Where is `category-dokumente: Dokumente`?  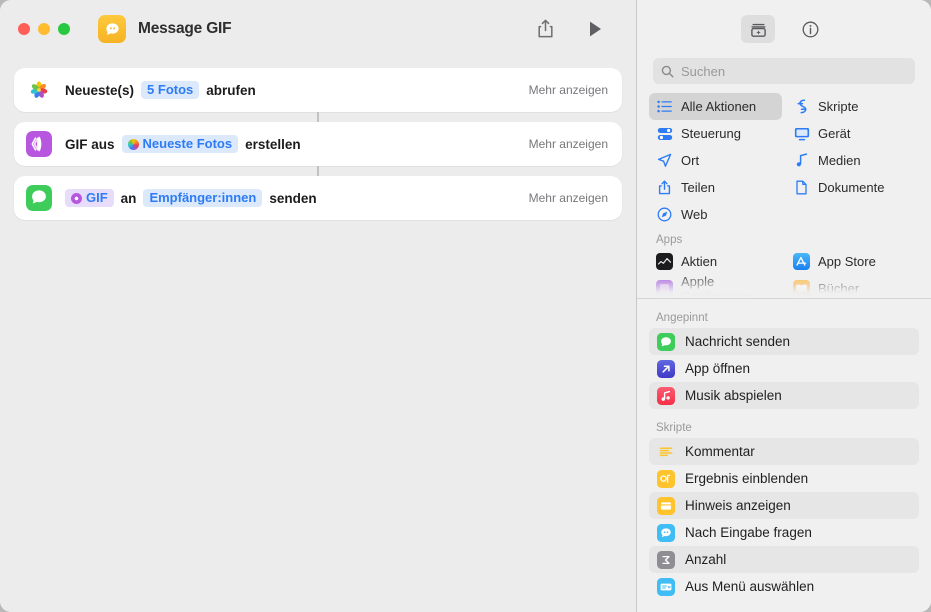
category-dokumente: Dokumente is located at coordinates (852, 187).